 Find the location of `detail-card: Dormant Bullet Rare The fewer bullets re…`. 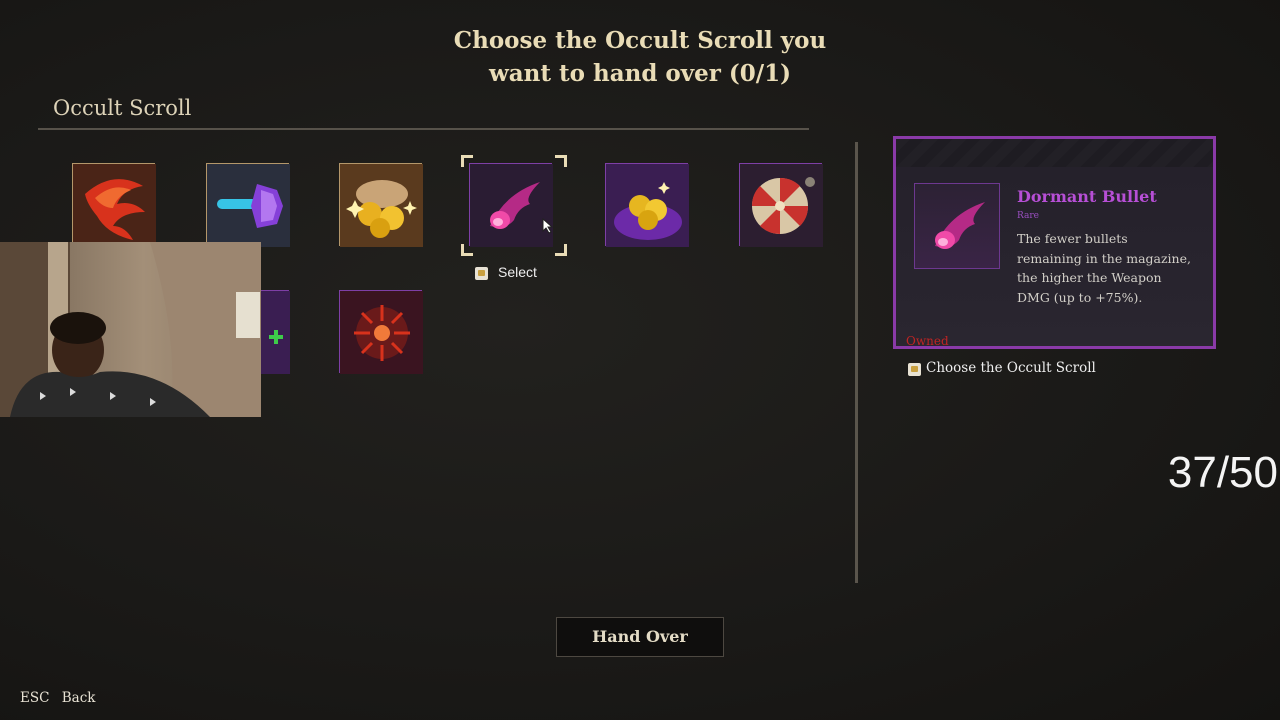

detail-card: Dormant Bullet Rare The fewer bullets re… is located at coordinates (1054, 242).